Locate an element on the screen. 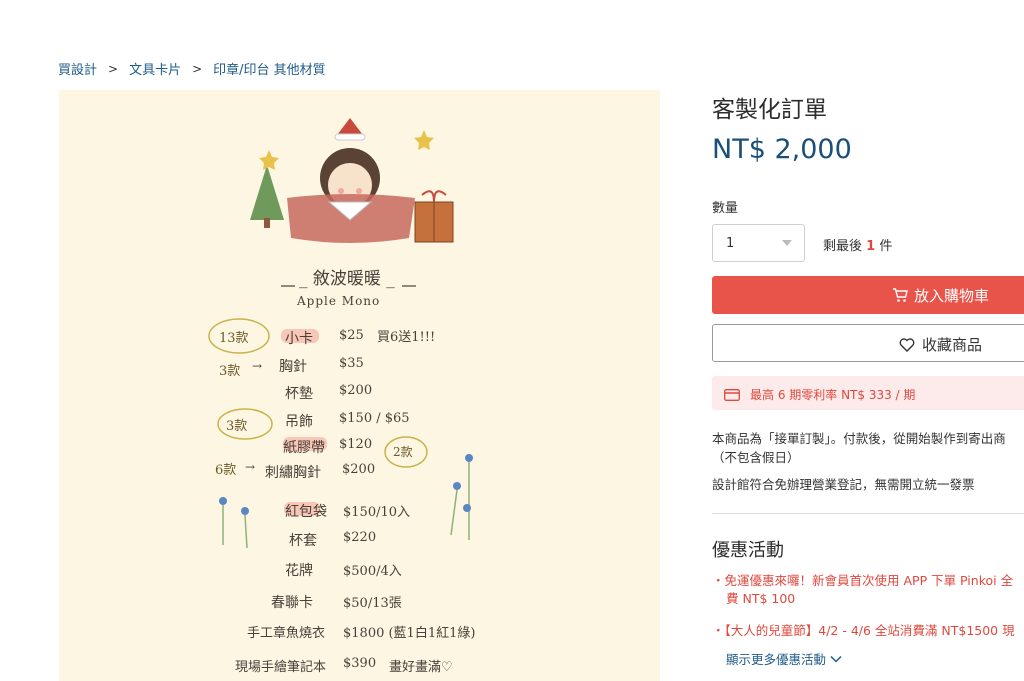 This screenshot has width=1024, height=681. note-6: 6款 is located at coordinates (226, 470).